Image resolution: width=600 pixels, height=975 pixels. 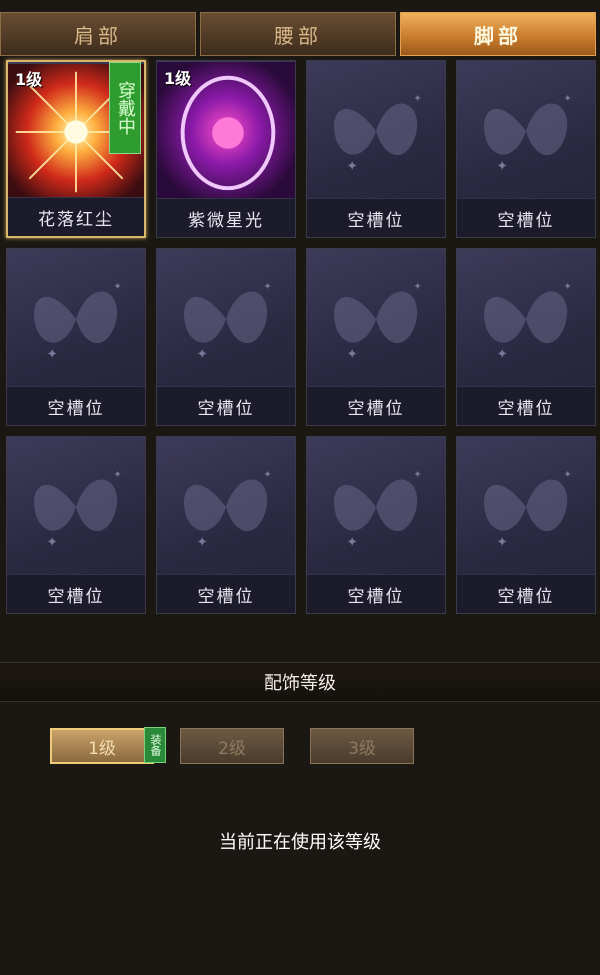 I want to click on level-3-button: 3级, so click(x=362, y=746).